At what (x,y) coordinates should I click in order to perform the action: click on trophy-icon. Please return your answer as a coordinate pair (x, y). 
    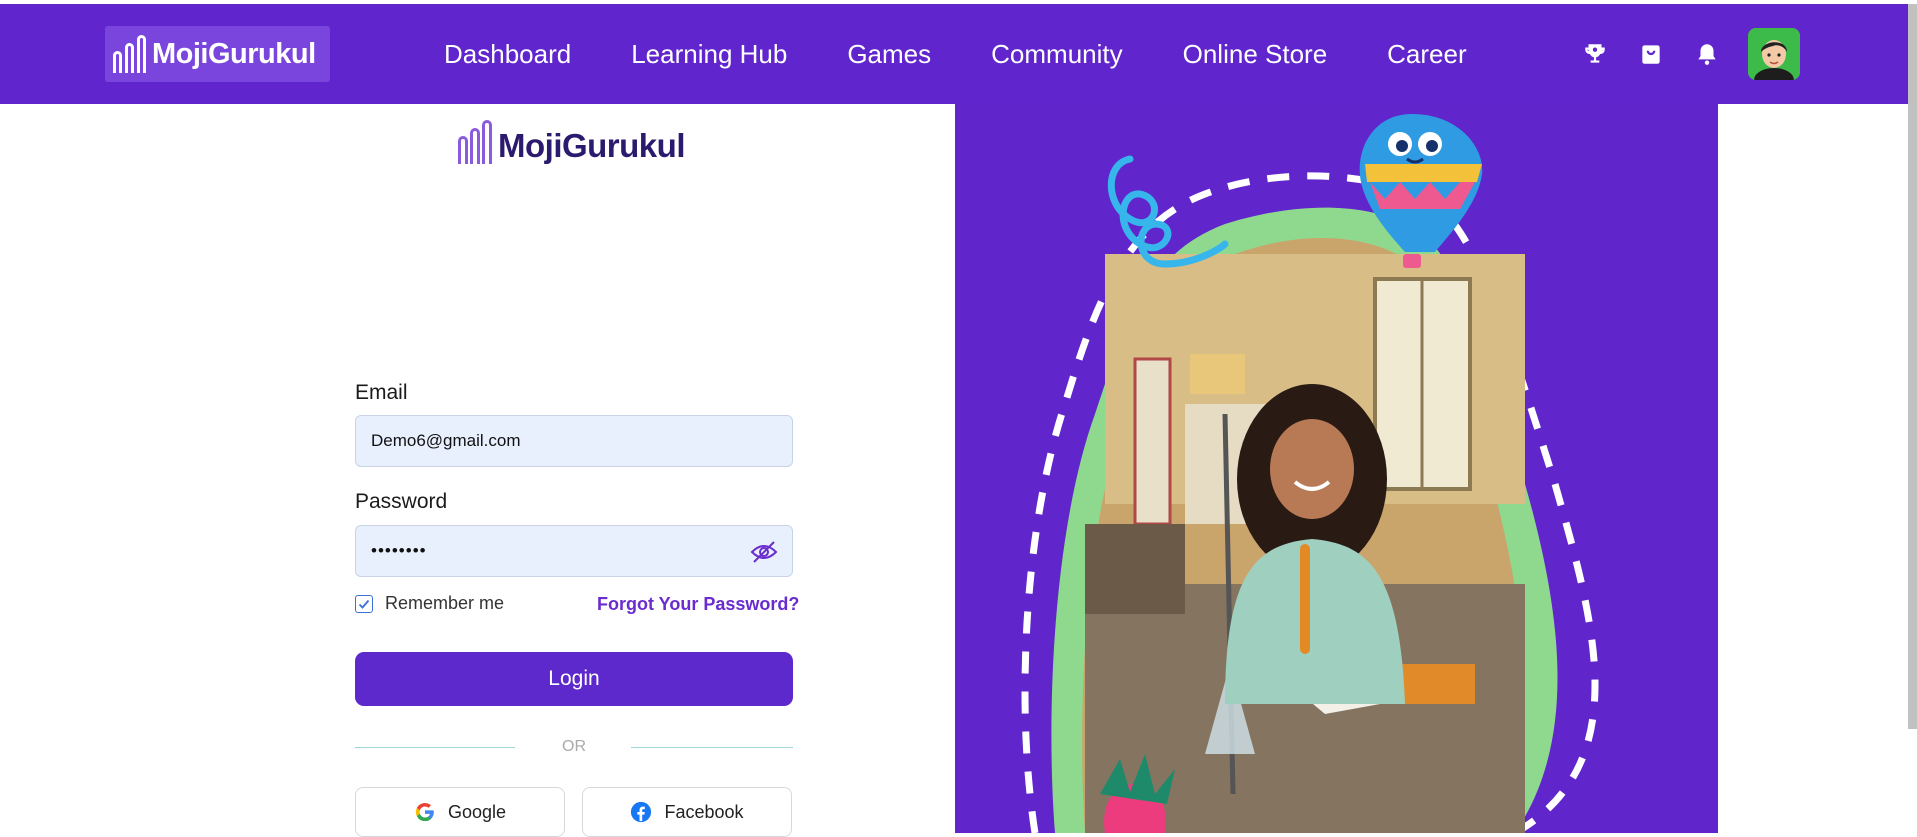
    Looking at the image, I should click on (1595, 54).